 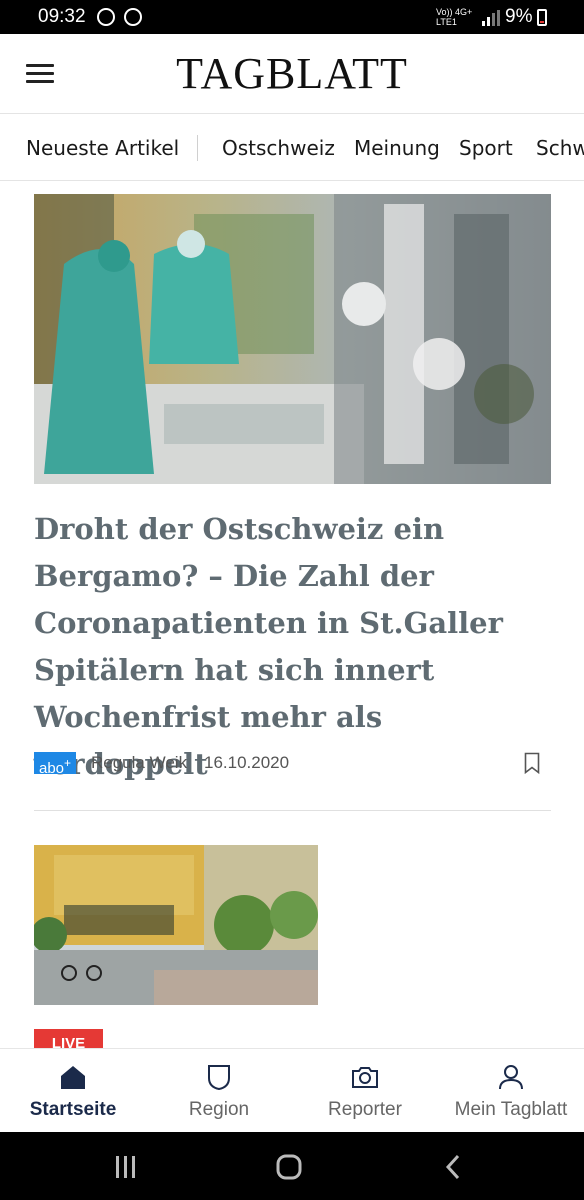 What do you see at coordinates (365, 1091) in the screenshot?
I see `tab-reporter: Reporter` at bounding box center [365, 1091].